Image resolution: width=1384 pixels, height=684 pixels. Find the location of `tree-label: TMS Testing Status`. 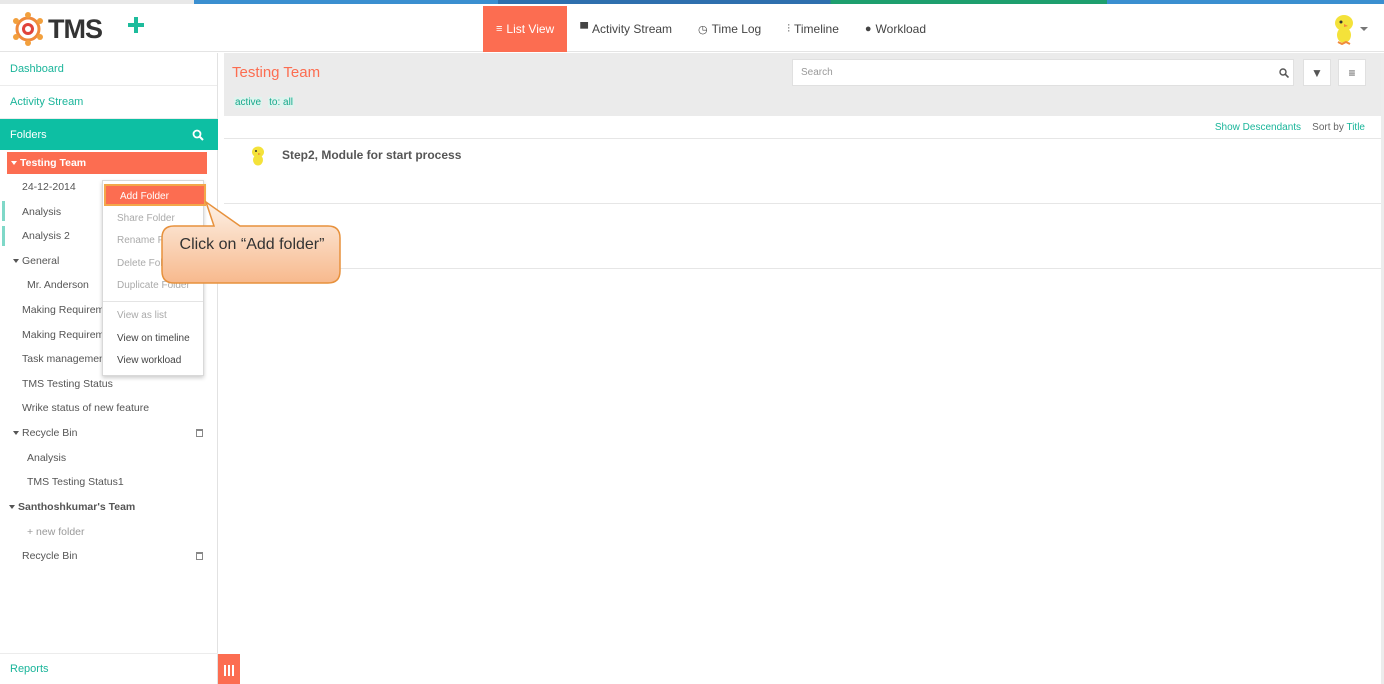

tree-label: TMS Testing Status is located at coordinates (67, 384).